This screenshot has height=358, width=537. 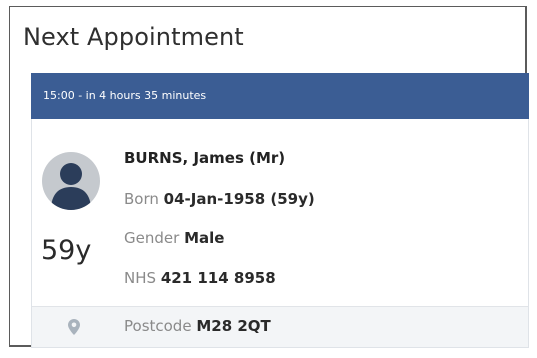 I want to click on gender-label: Gender, so click(x=152, y=238).